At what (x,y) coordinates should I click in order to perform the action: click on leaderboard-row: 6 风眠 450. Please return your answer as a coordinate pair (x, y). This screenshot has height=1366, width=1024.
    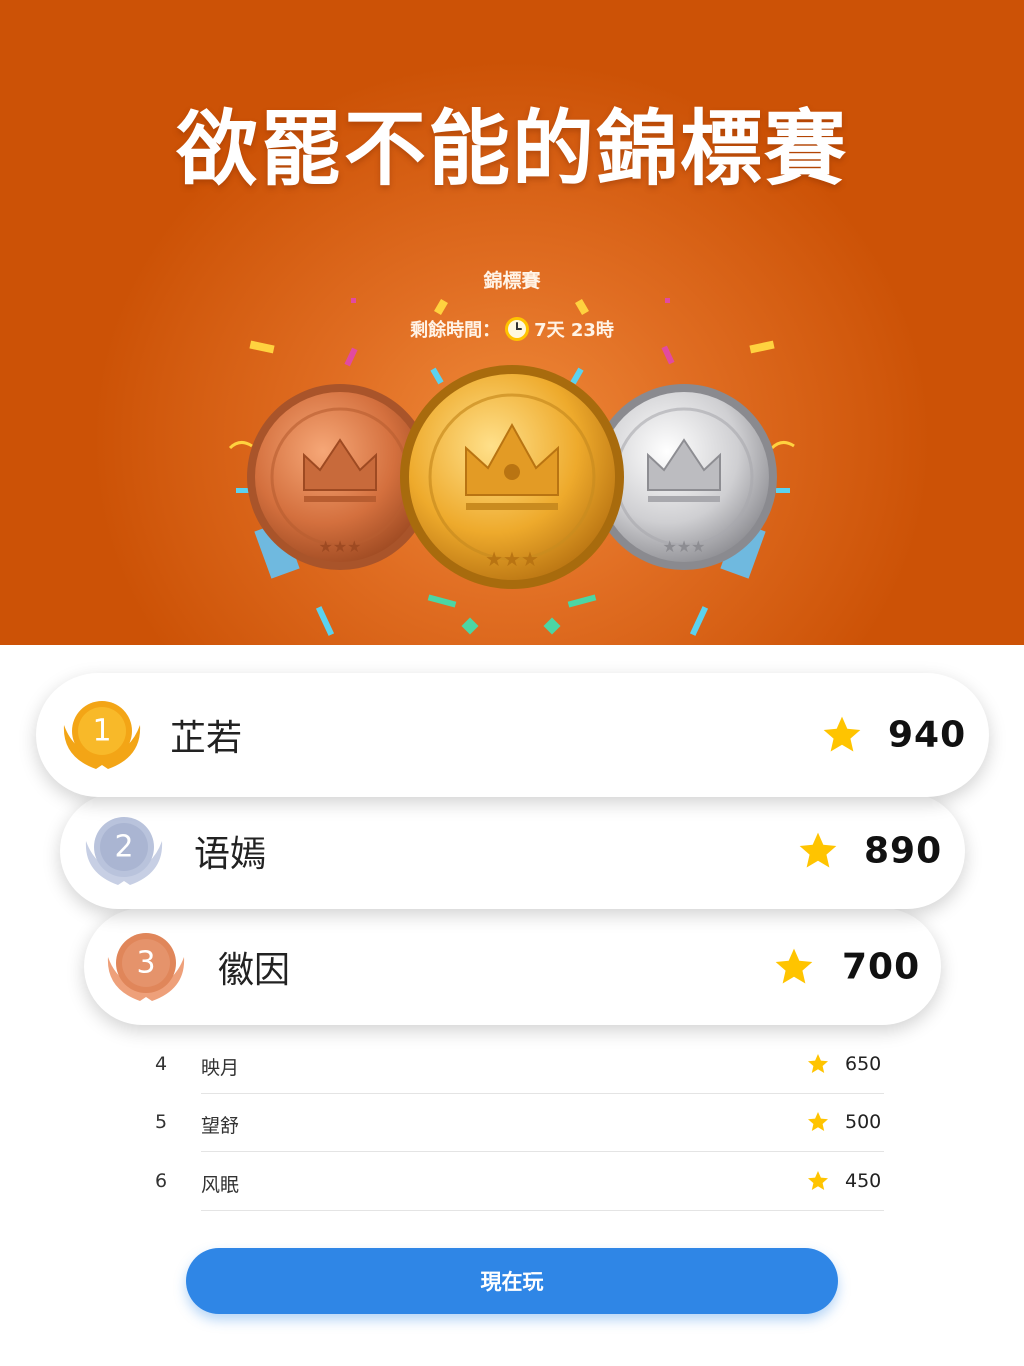
    Looking at the image, I should click on (512, 1182).